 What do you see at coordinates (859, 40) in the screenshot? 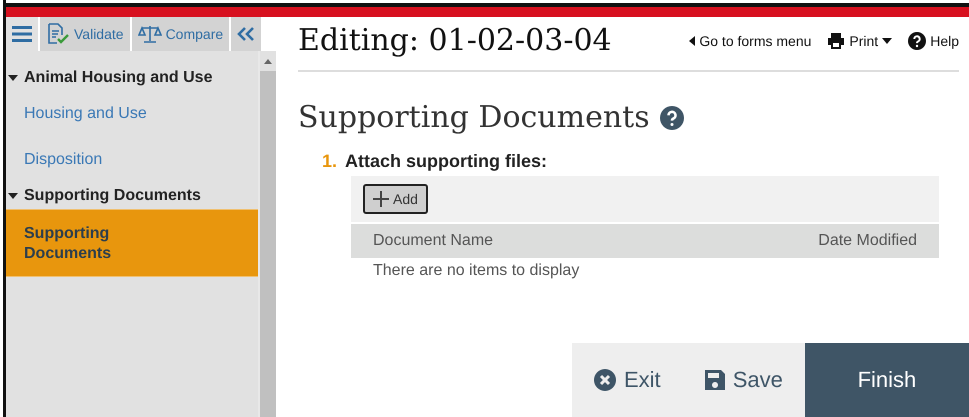
I see `print-link: Print` at bounding box center [859, 40].